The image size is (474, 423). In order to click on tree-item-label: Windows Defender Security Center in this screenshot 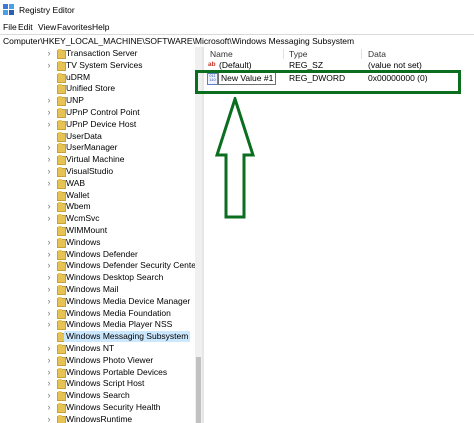, I will do `click(132, 265)`.